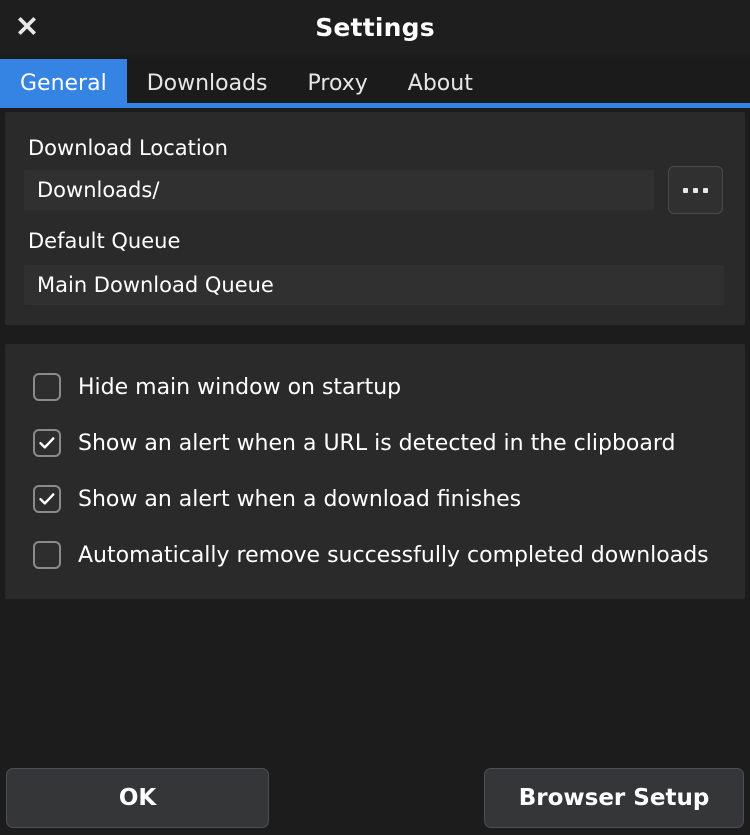 Image resolution: width=750 pixels, height=835 pixels. I want to click on title-bar: Settings, so click(375, 27).